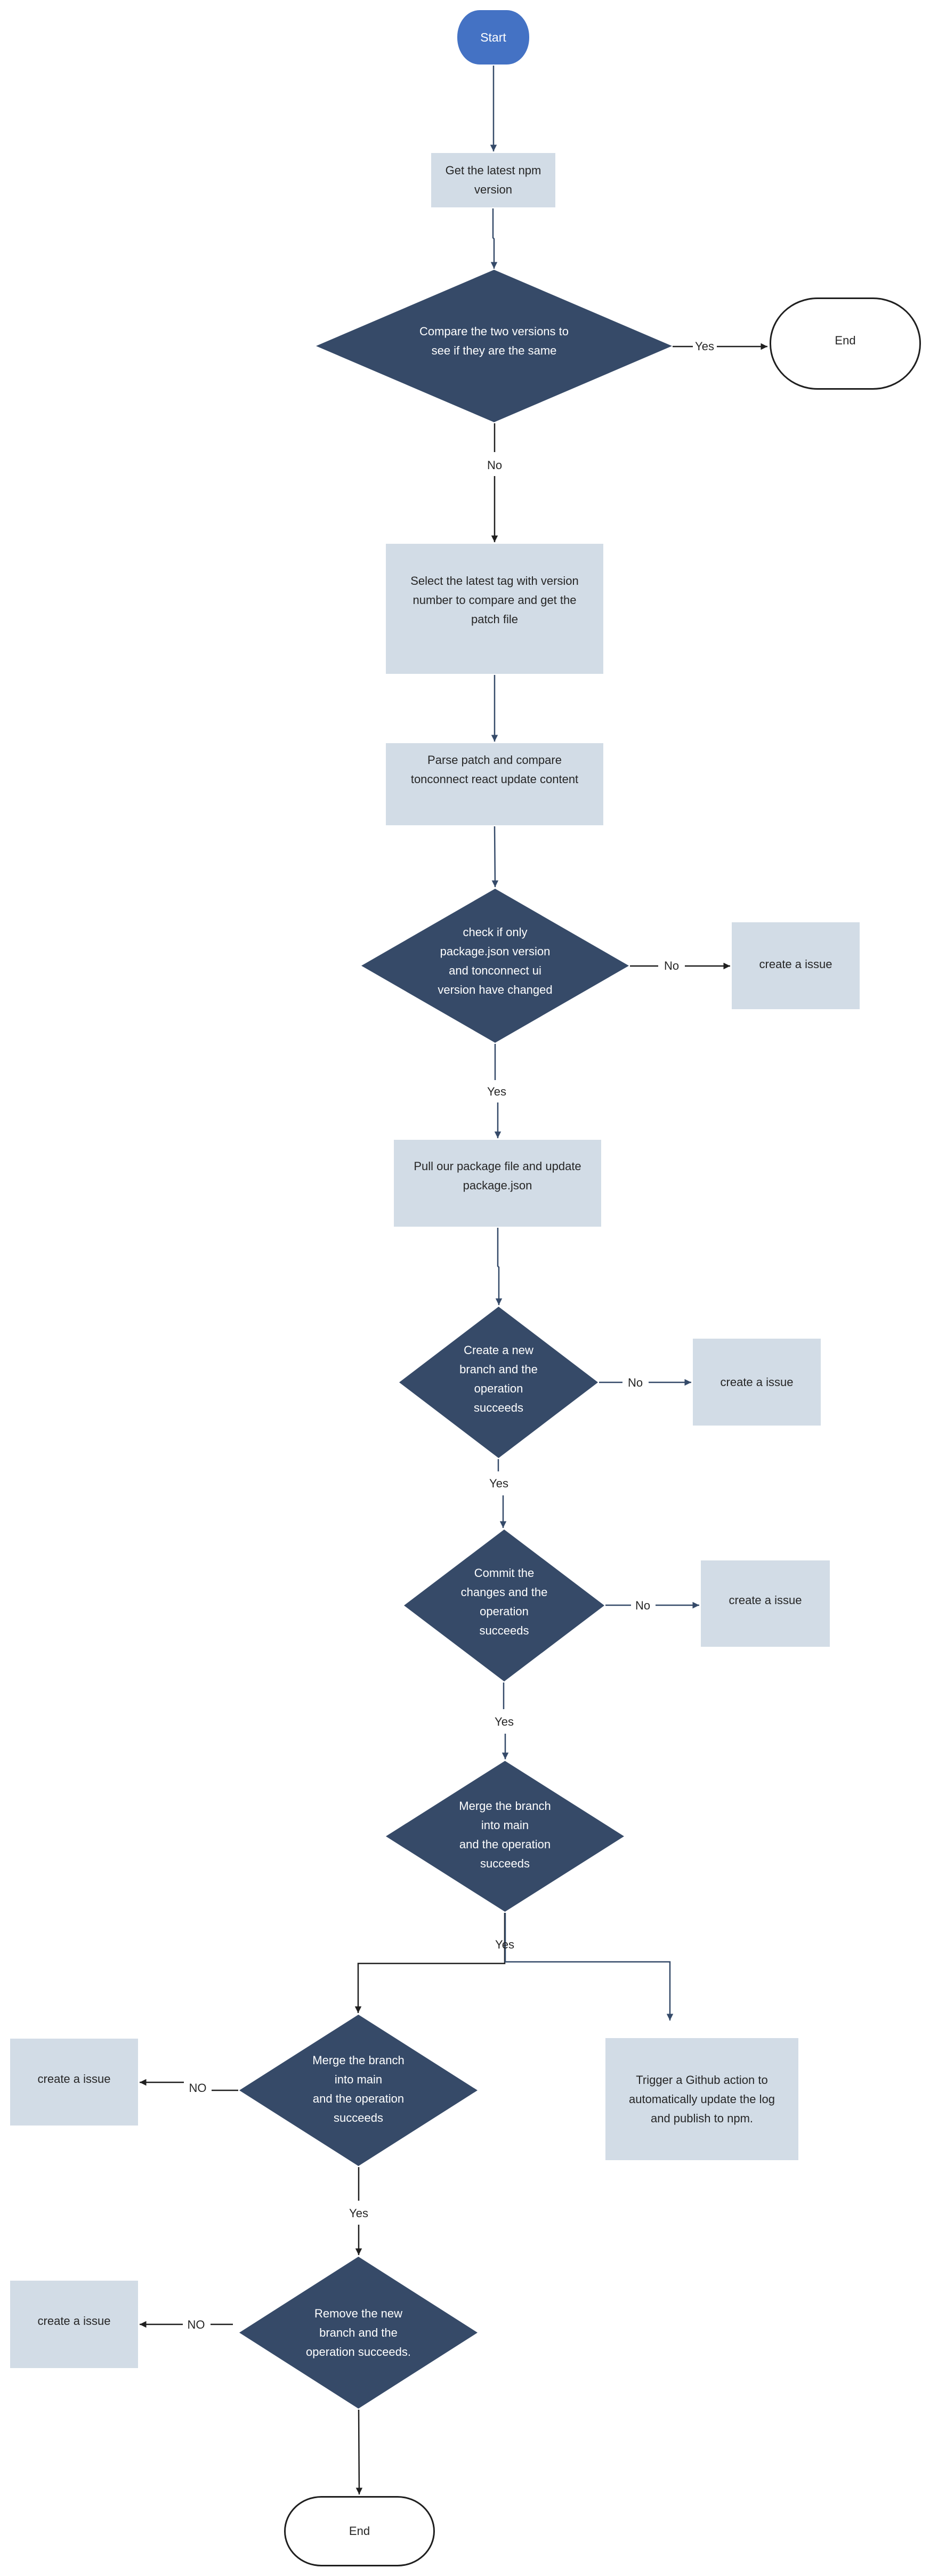  I want to click on end-bottom-node: End, so click(360, 2531).